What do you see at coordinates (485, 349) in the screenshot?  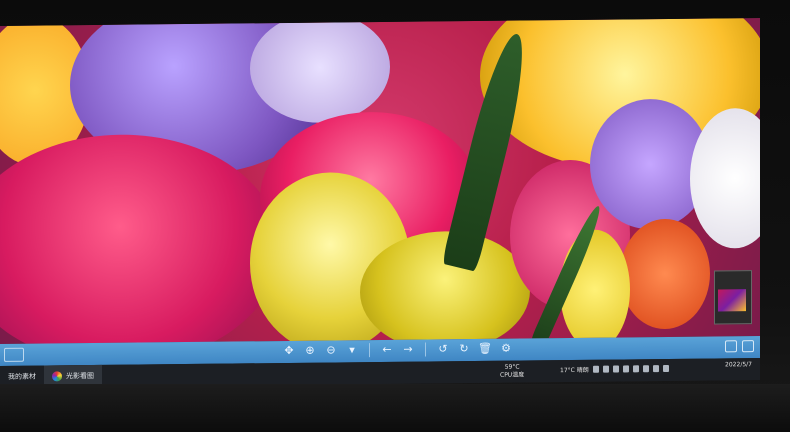 I see `delete-icon: 🗑` at bounding box center [485, 349].